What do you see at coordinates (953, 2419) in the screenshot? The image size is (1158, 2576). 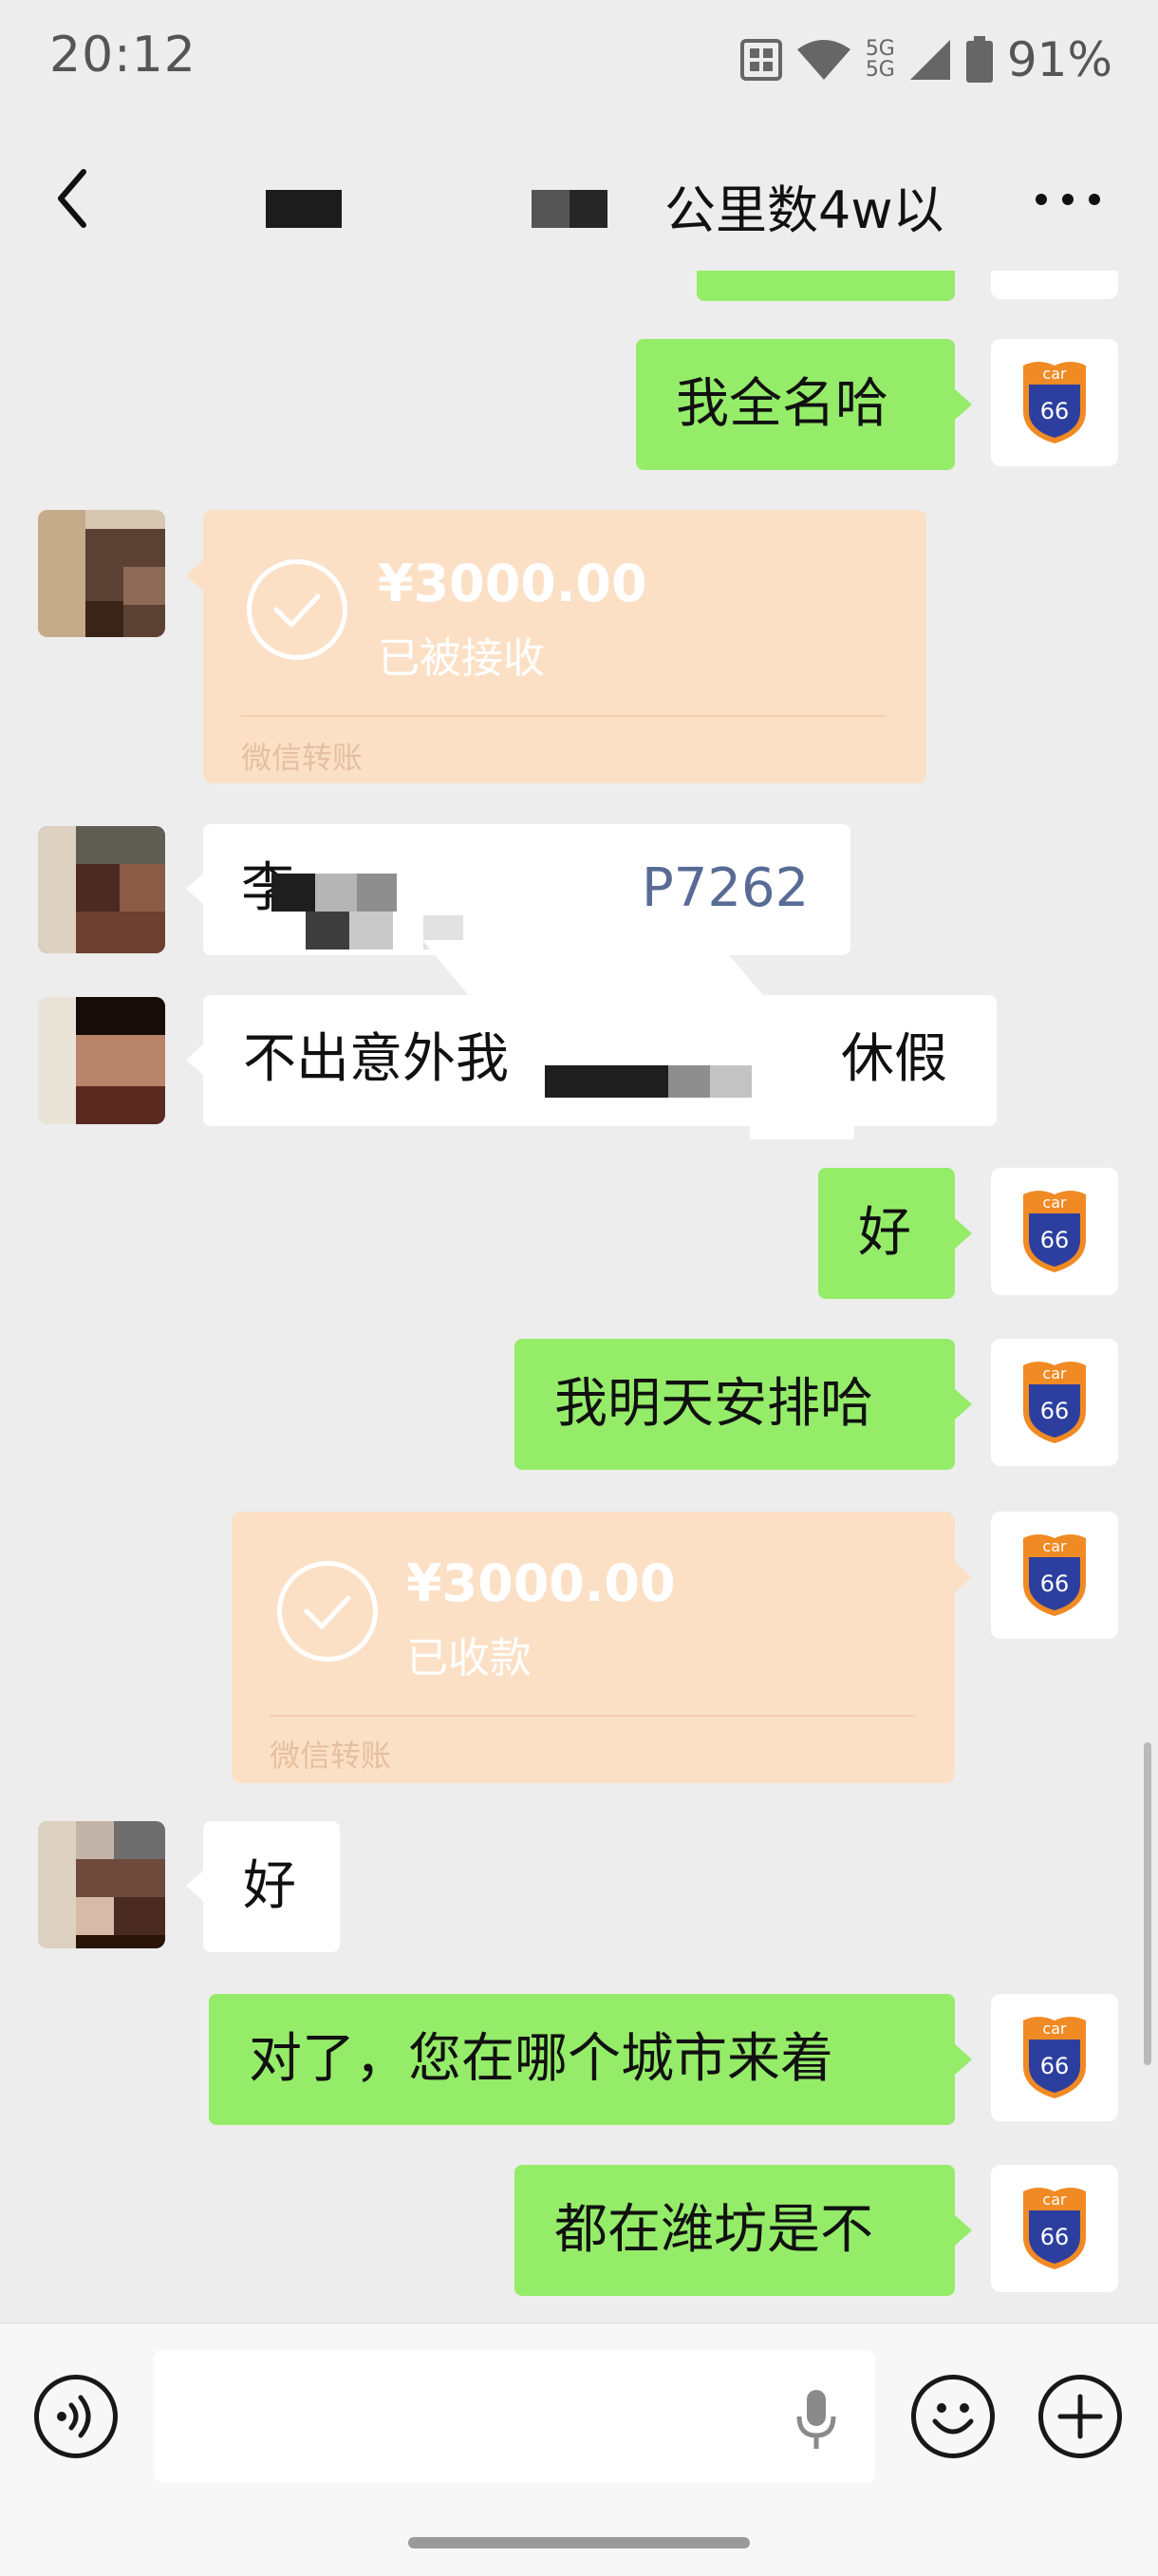 I see `emoji-icon` at bounding box center [953, 2419].